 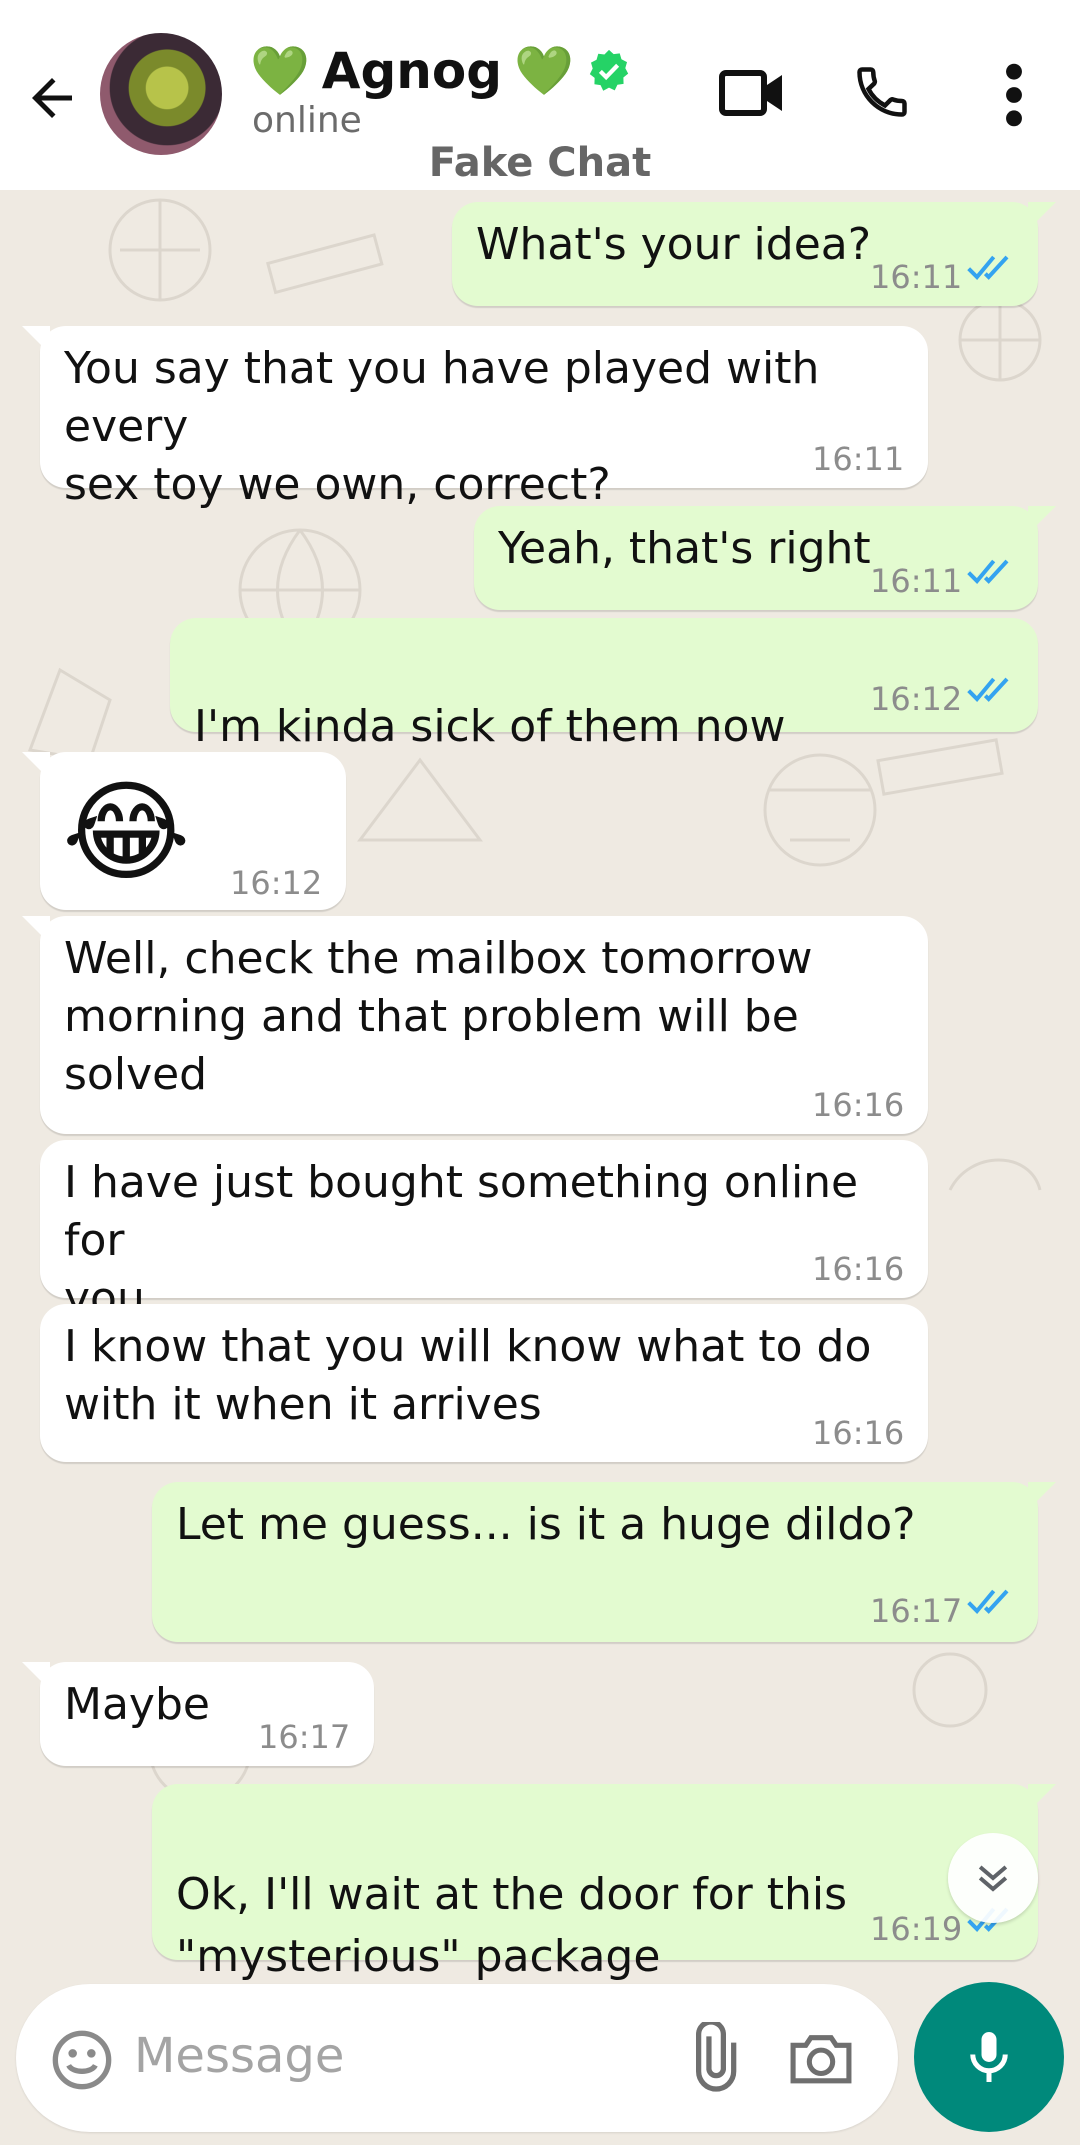 I want to click on message-text: Let me guess... is it a huge dildo?, so click(x=546, y=1524).